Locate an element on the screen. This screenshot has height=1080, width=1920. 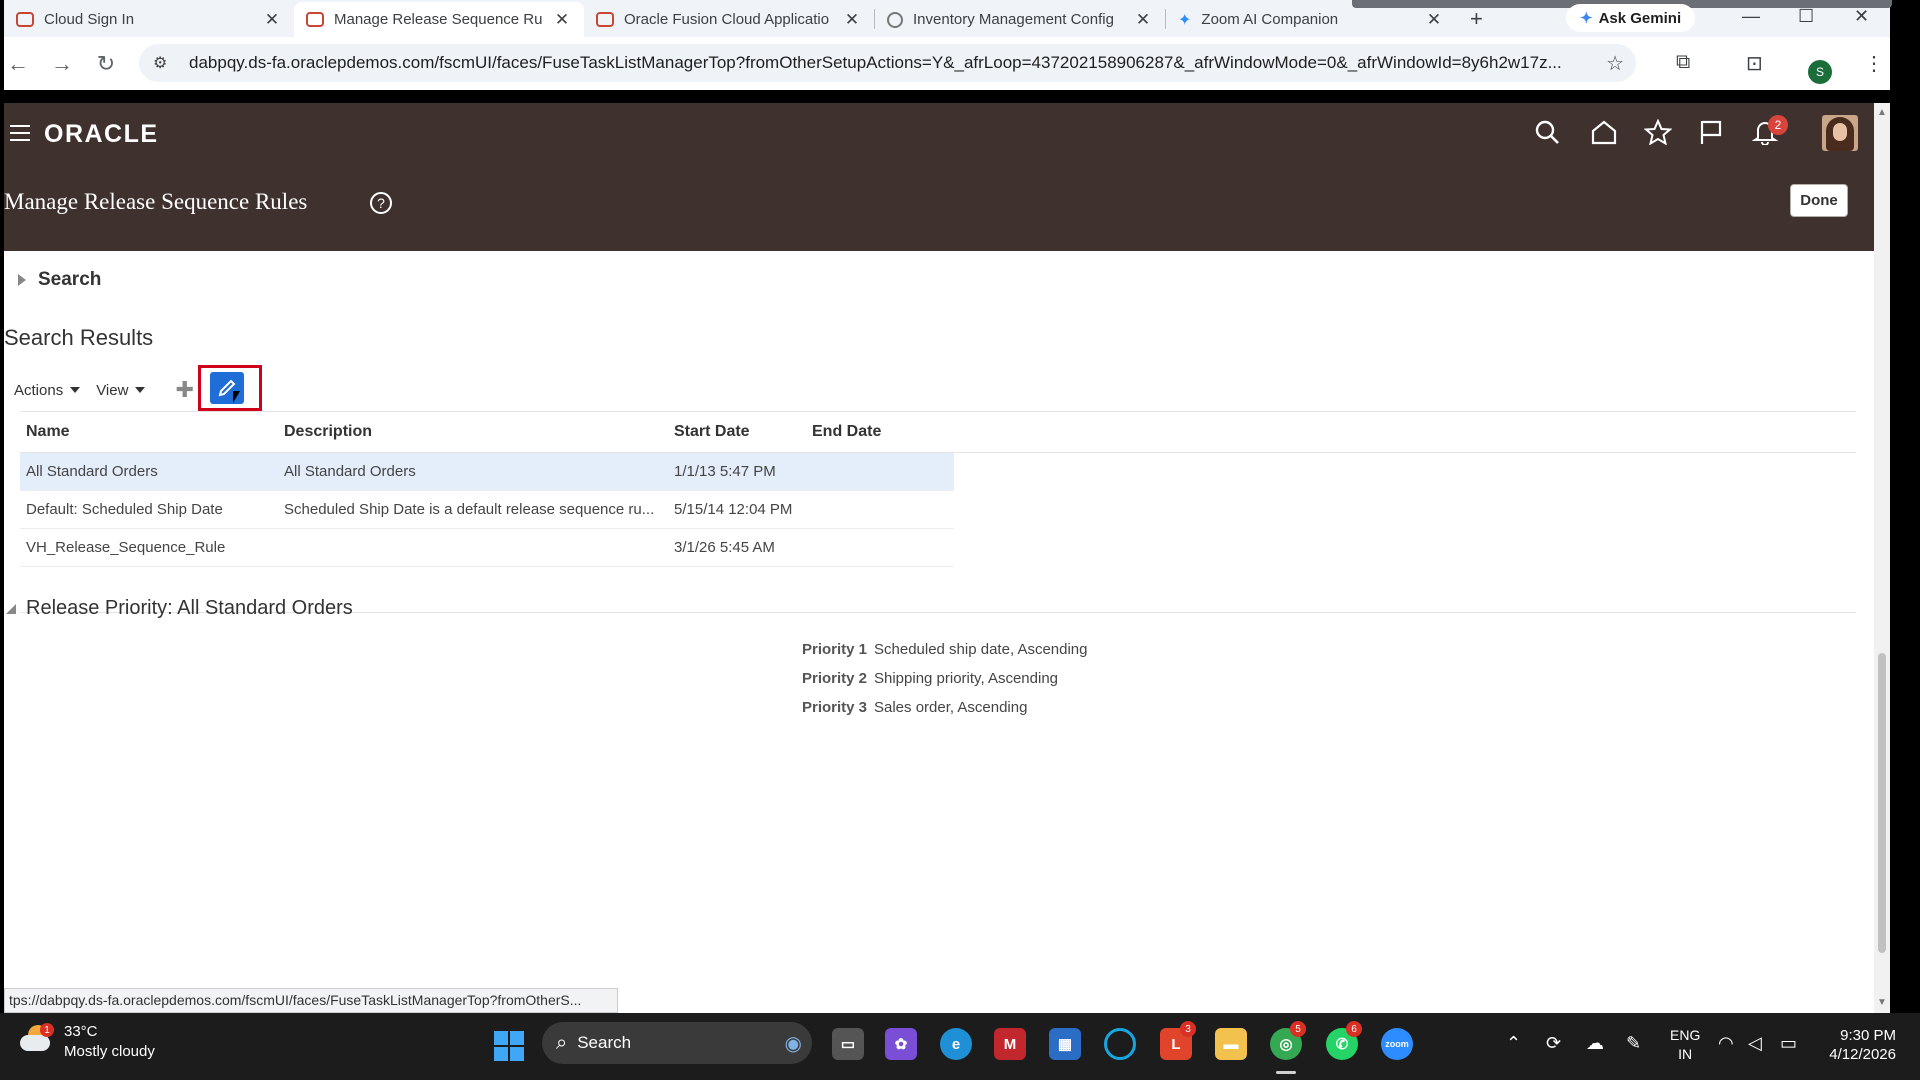
gemini-icon: ✦ is located at coordinates (1586, 18).